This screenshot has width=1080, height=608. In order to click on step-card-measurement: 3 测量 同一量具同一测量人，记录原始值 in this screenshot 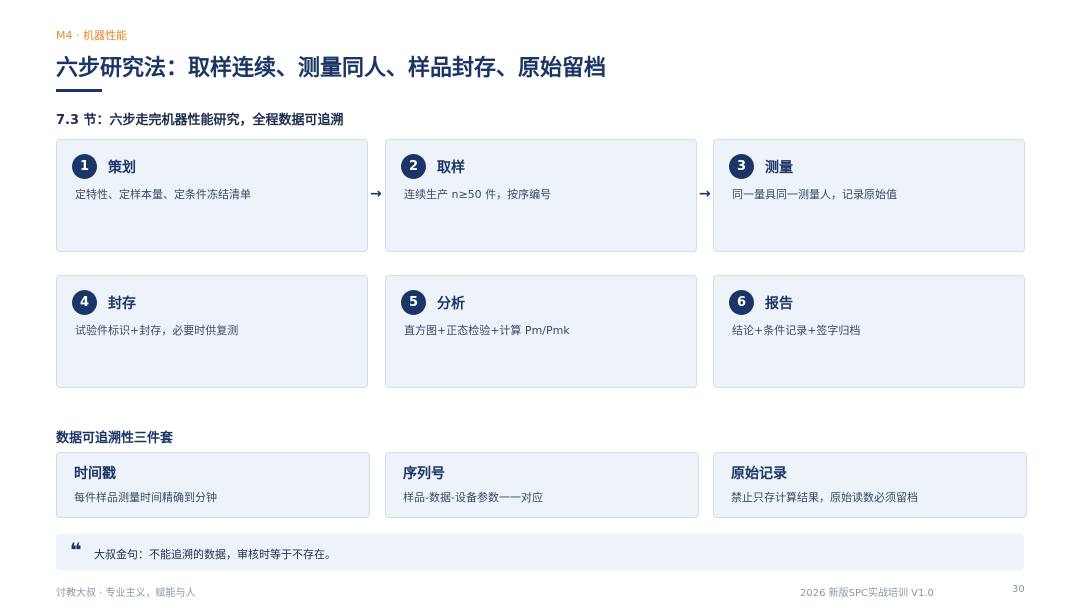, I will do `click(869, 195)`.